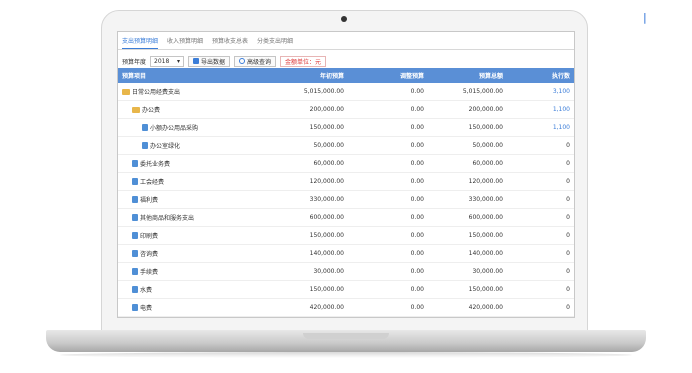 The image size is (692, 373). Describe the element at coordinates (195, 109) in the screenshot. I see `row-name-cell: 办公费` at that location.